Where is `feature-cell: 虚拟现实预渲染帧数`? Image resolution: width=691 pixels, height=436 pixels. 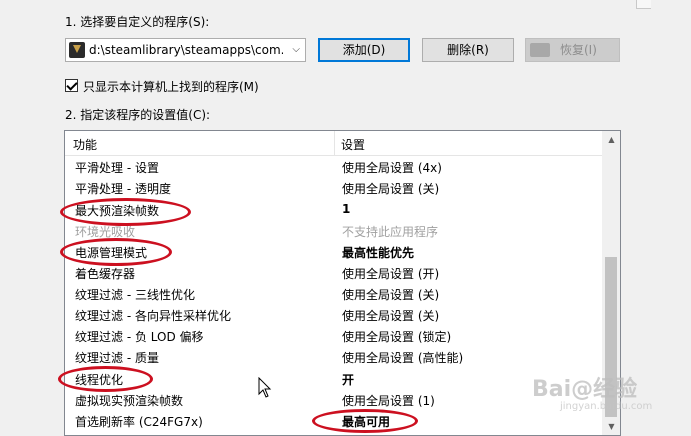
feature-cell: 虚拟现实预渲染帧数 is located at coordinates (129, 401).